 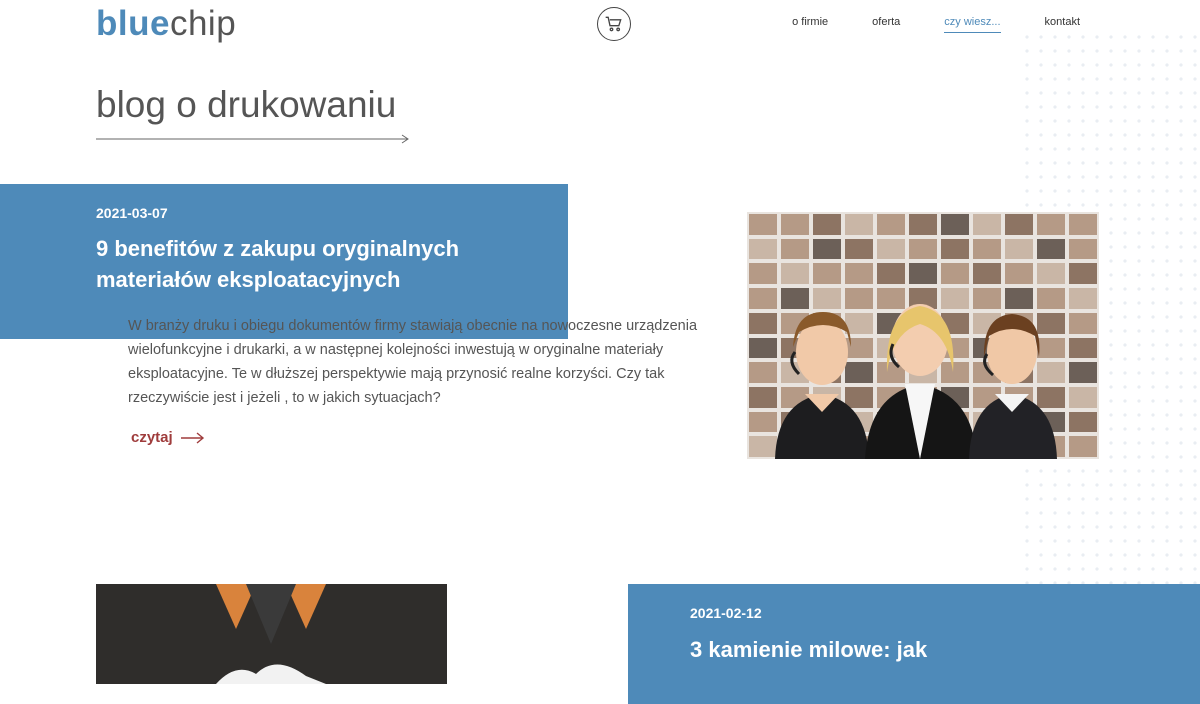 I want to click on read-more-label: czytaj, so click(x=152, y=437).